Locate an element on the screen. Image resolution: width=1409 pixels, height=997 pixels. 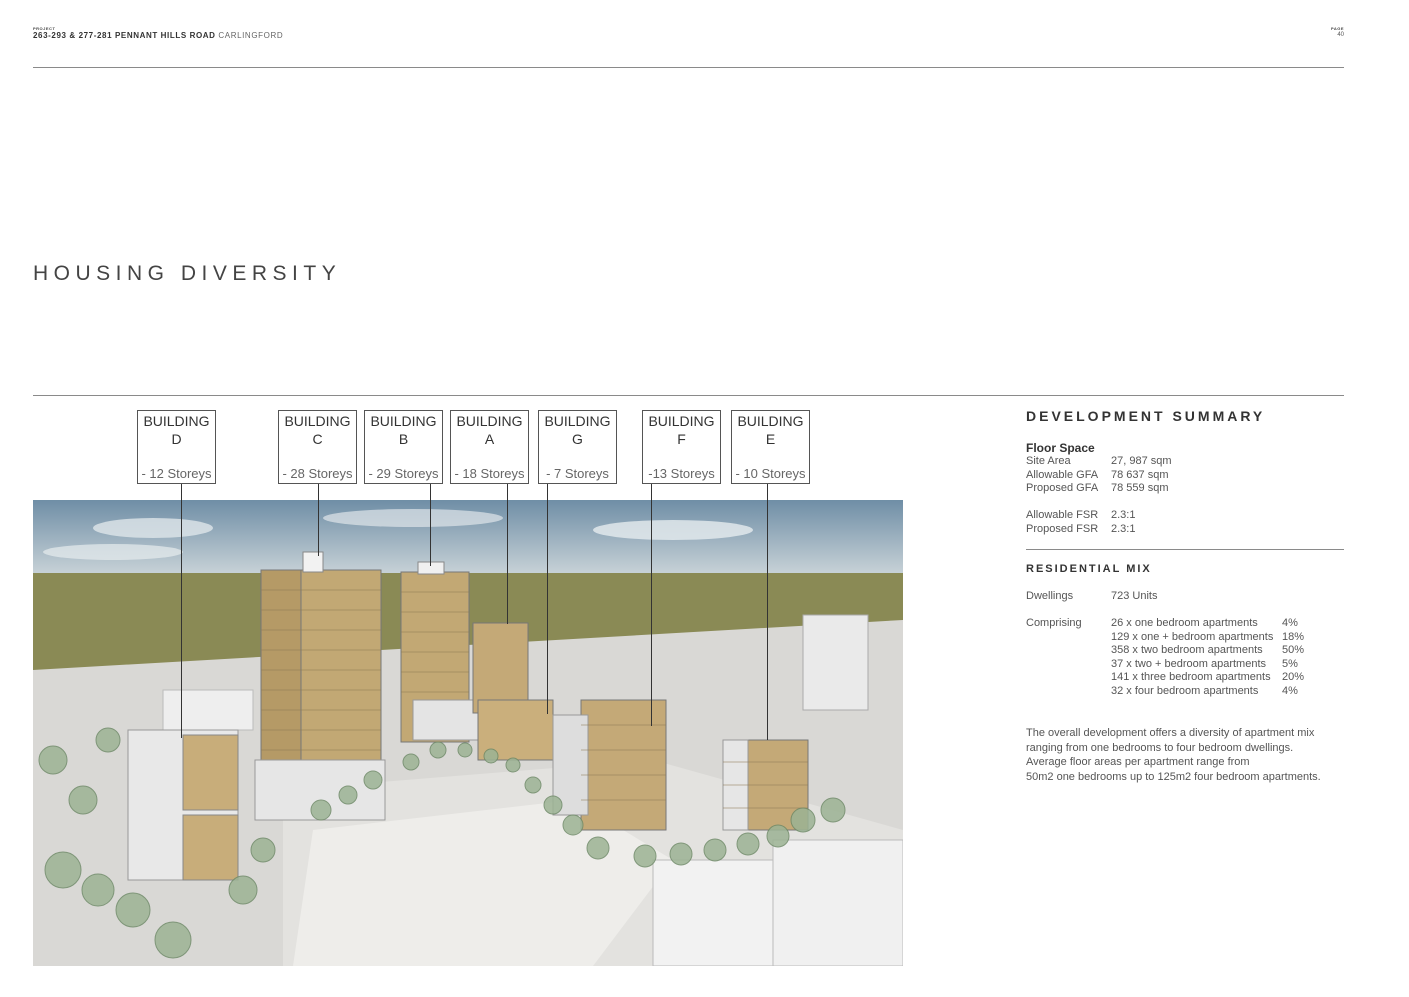
residential-mix-heading: RESIDENTIAL MIX is located at coordinates (1089, 569).